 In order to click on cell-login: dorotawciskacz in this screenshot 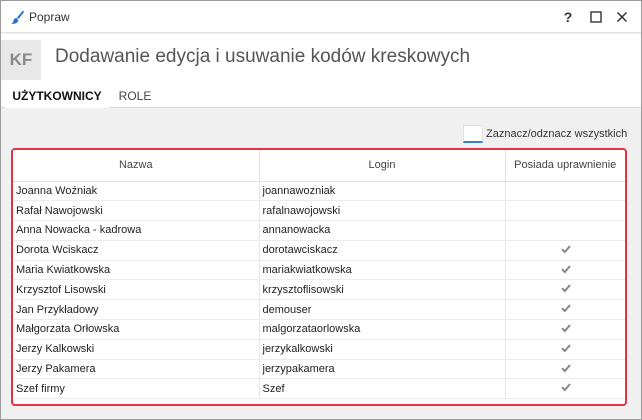, I will do `click(382, 250)`.